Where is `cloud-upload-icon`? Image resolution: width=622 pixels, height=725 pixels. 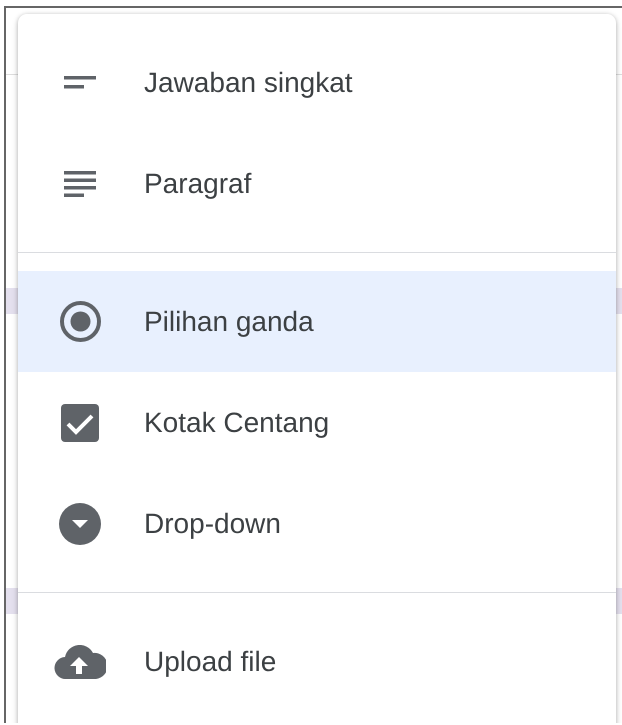 cloud-upload-icon is located at coordinates (80, 661).